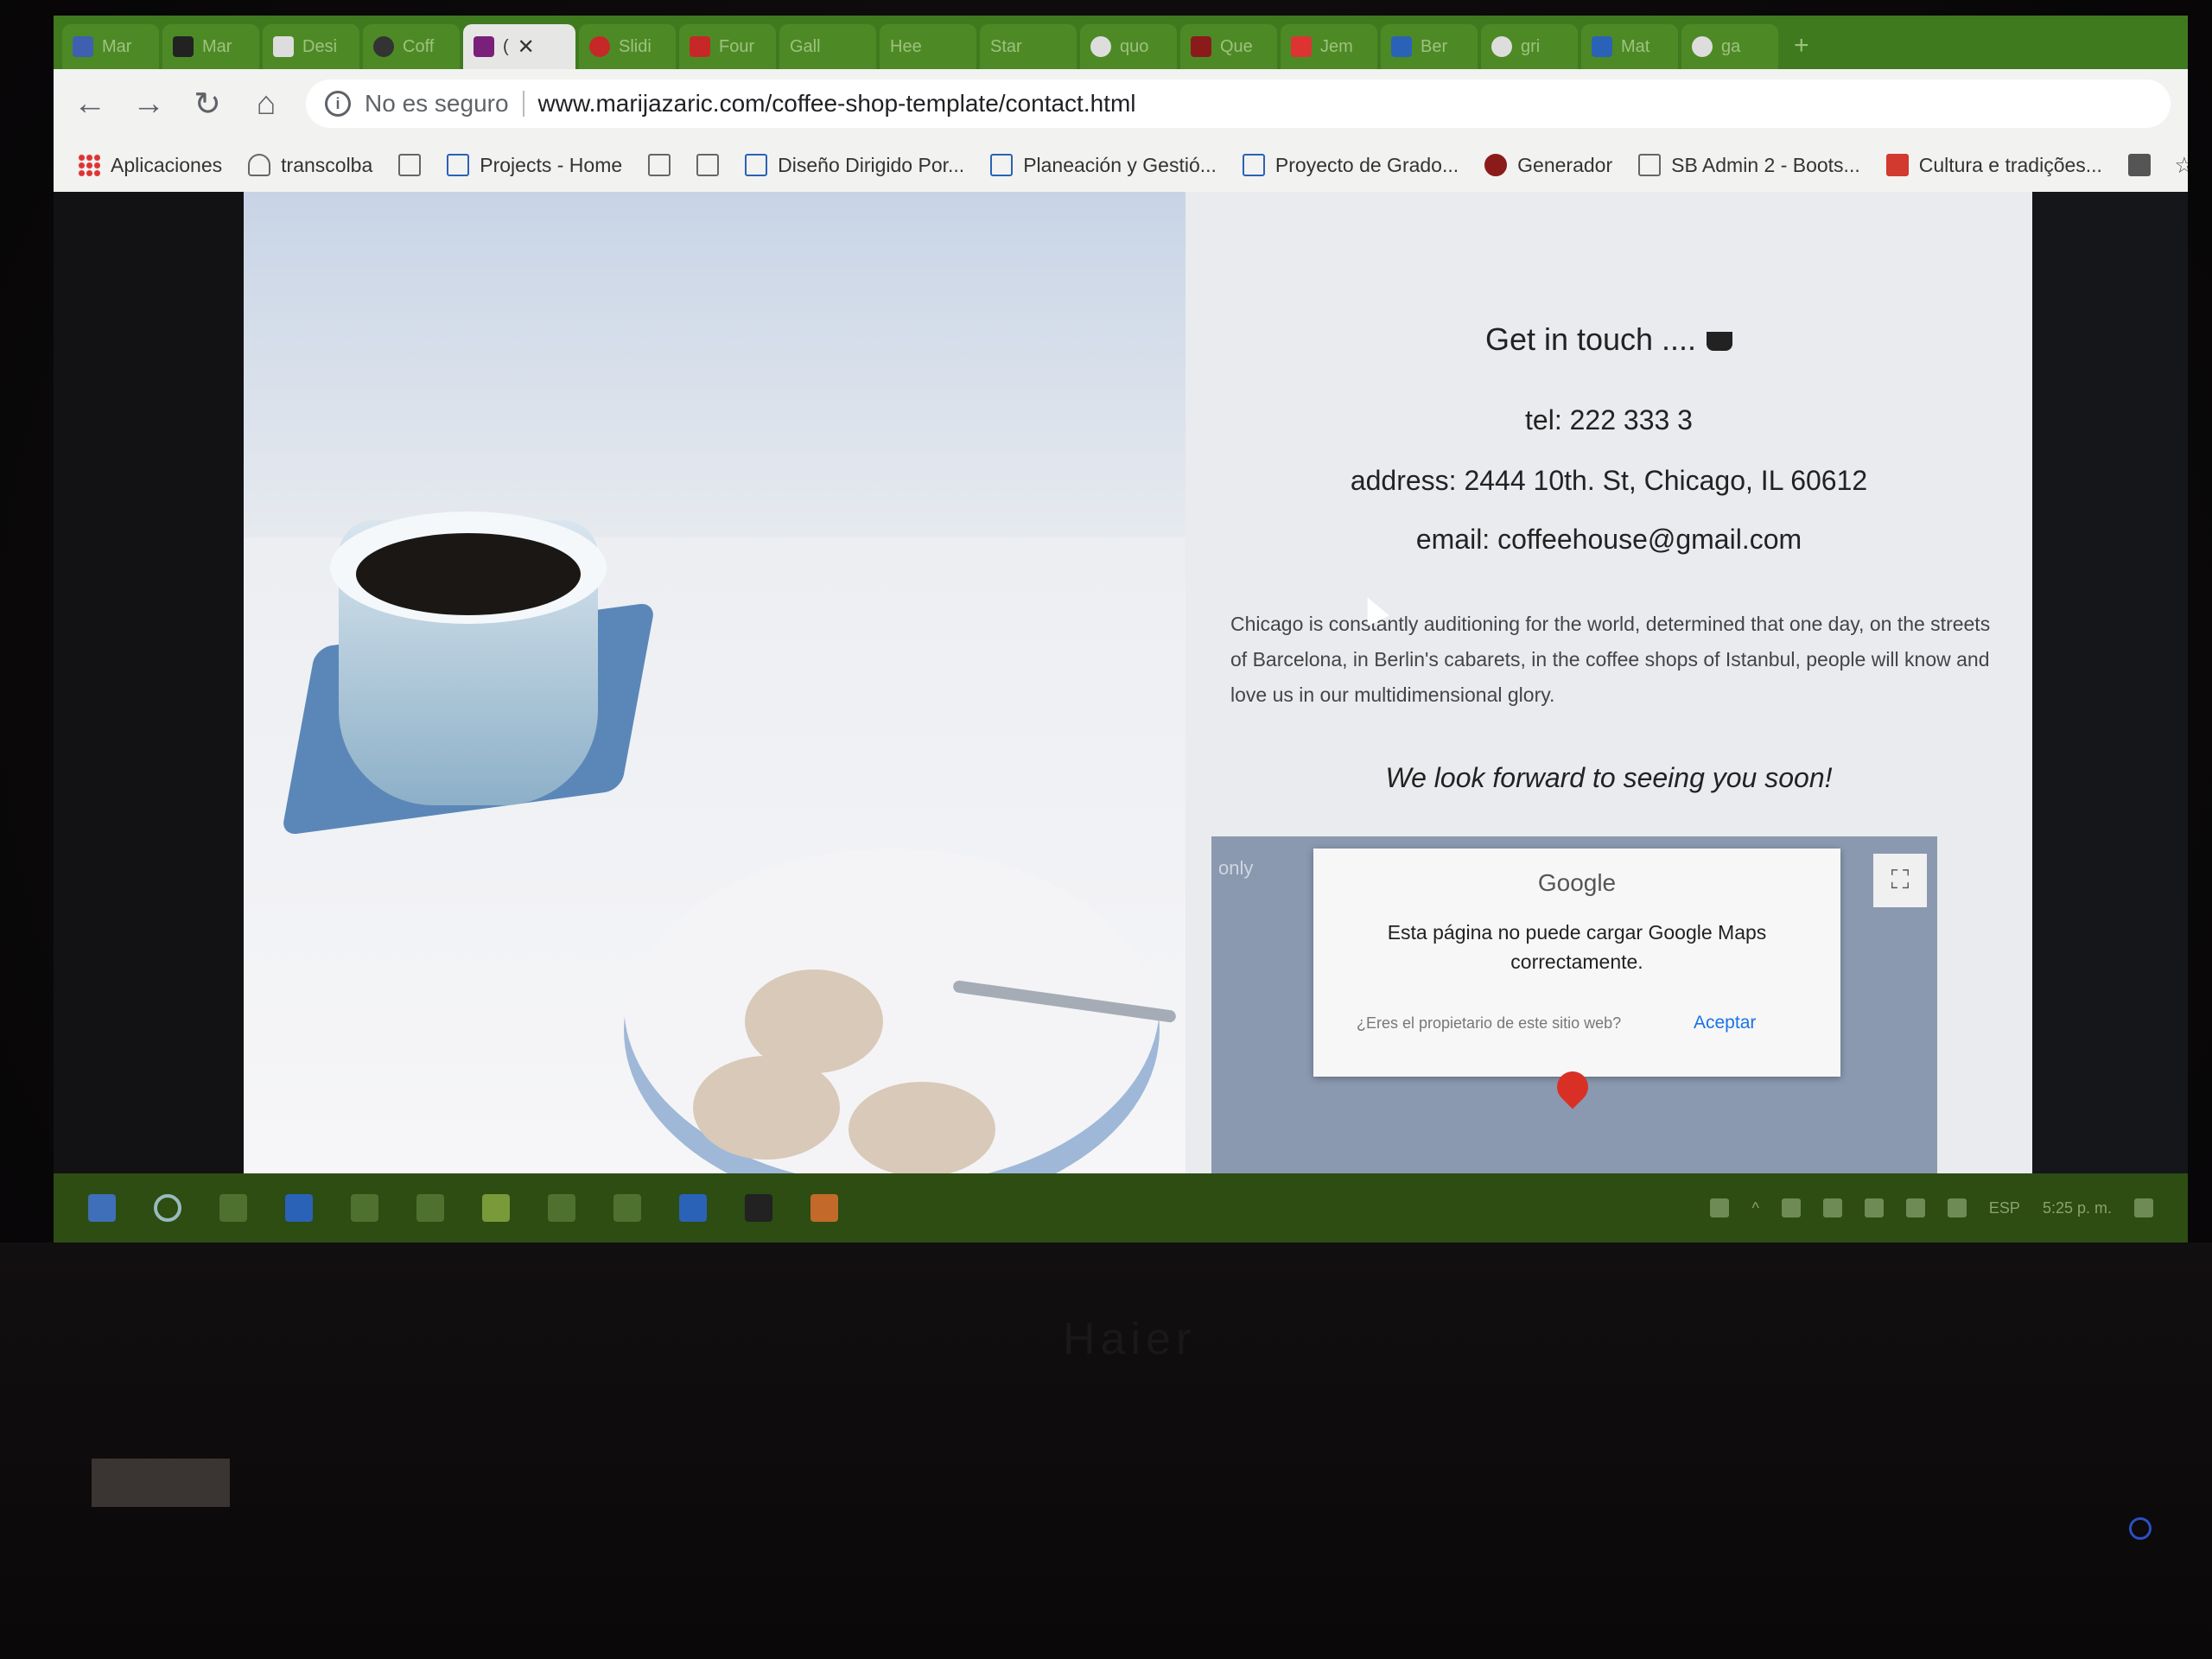 The height and width of the screenshot is (1659, 2212). Describe the element at coordinates (824, 1208) in the screenshot. I see `sublime-icon` at that location.